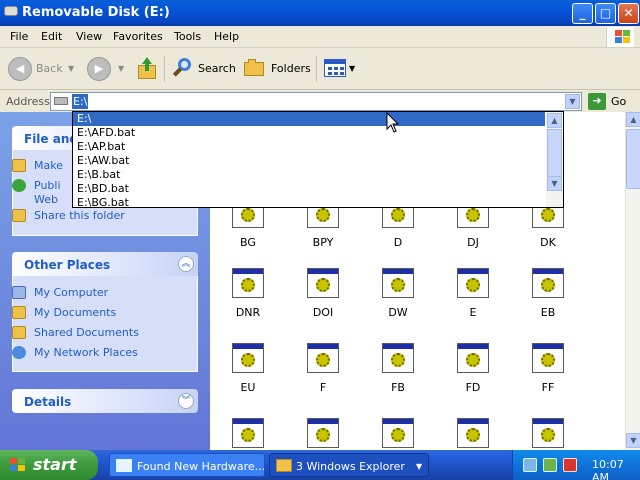 This screenshot has height=480, width=640. Describe the element at coordinates (49, 465) in the screenshot. I see `start-button: start` at that location.